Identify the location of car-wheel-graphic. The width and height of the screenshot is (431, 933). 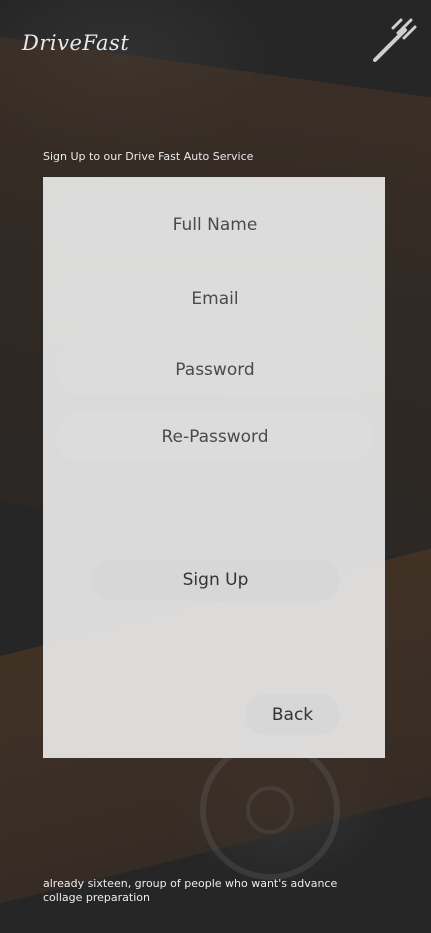
(270, 810).